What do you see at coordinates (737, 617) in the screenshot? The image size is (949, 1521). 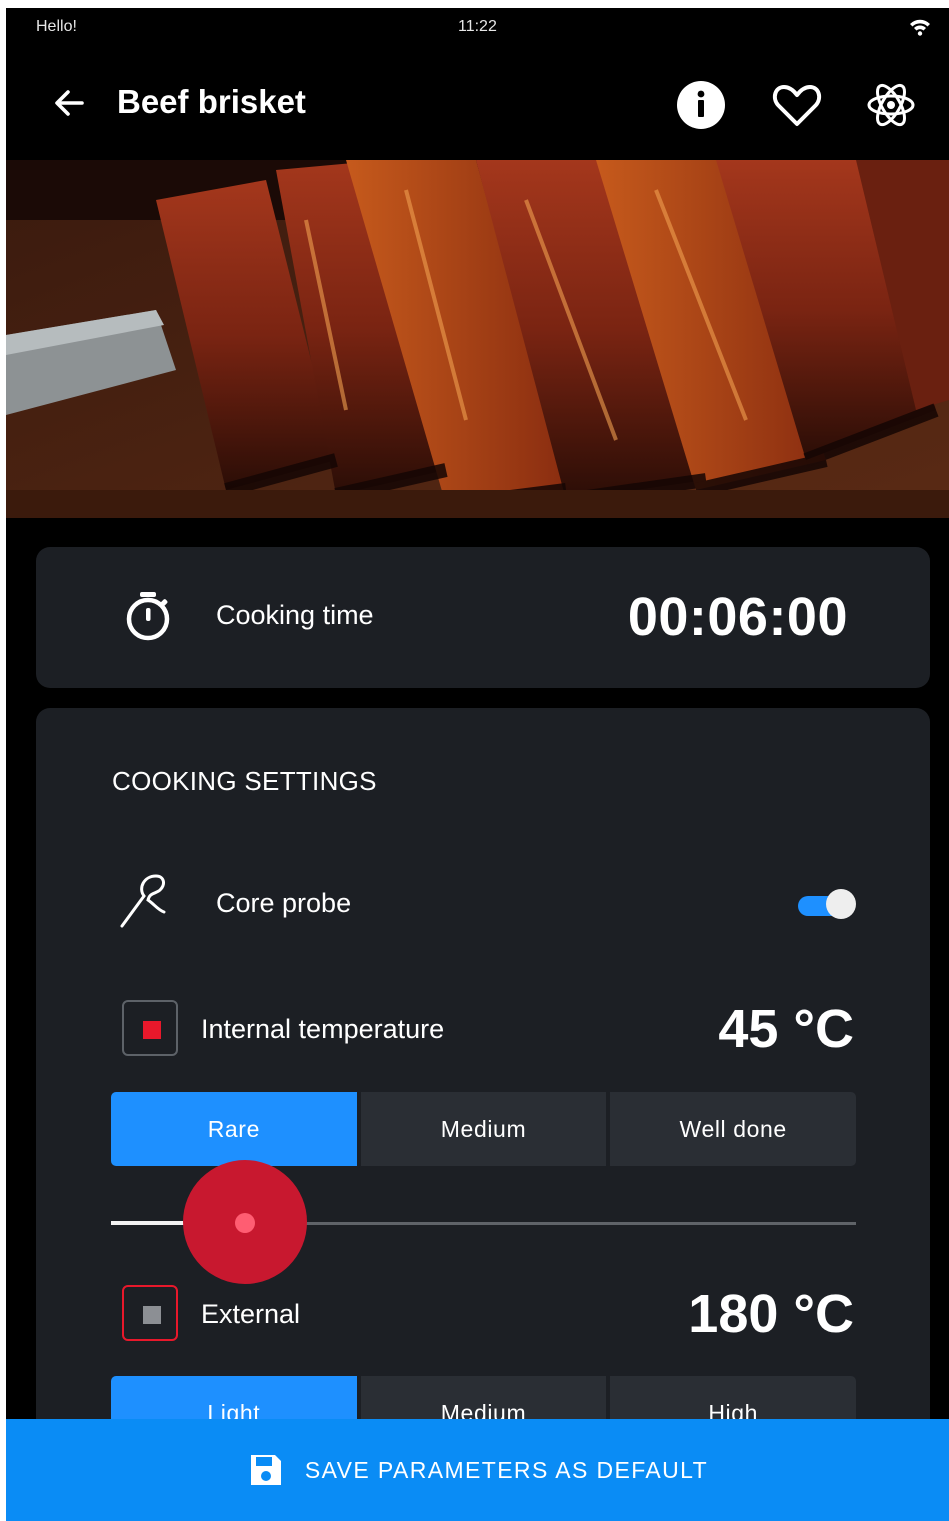 I see `cooking-time-value: 00:06:00` at bounding box center [737, 617].